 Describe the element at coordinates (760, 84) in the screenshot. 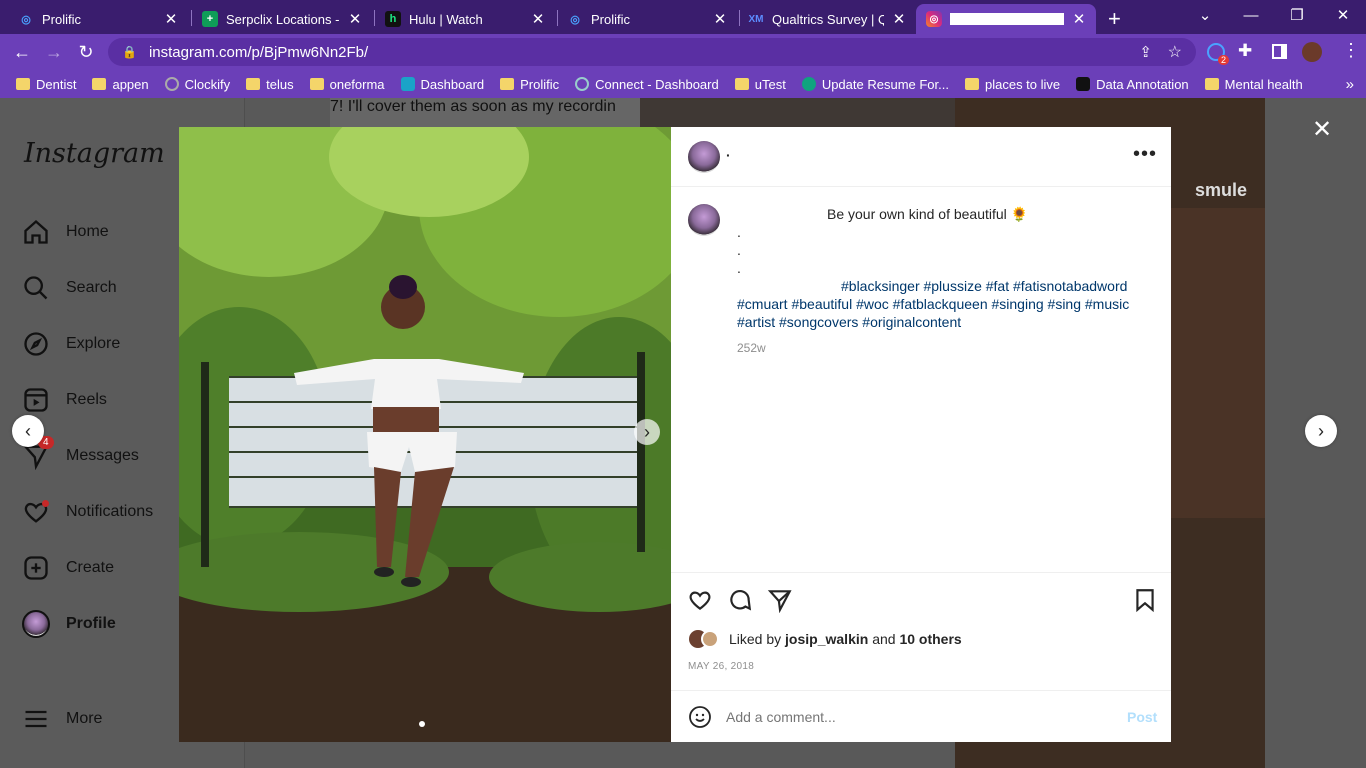

I see `bookmark-utest: uTest` at that location.